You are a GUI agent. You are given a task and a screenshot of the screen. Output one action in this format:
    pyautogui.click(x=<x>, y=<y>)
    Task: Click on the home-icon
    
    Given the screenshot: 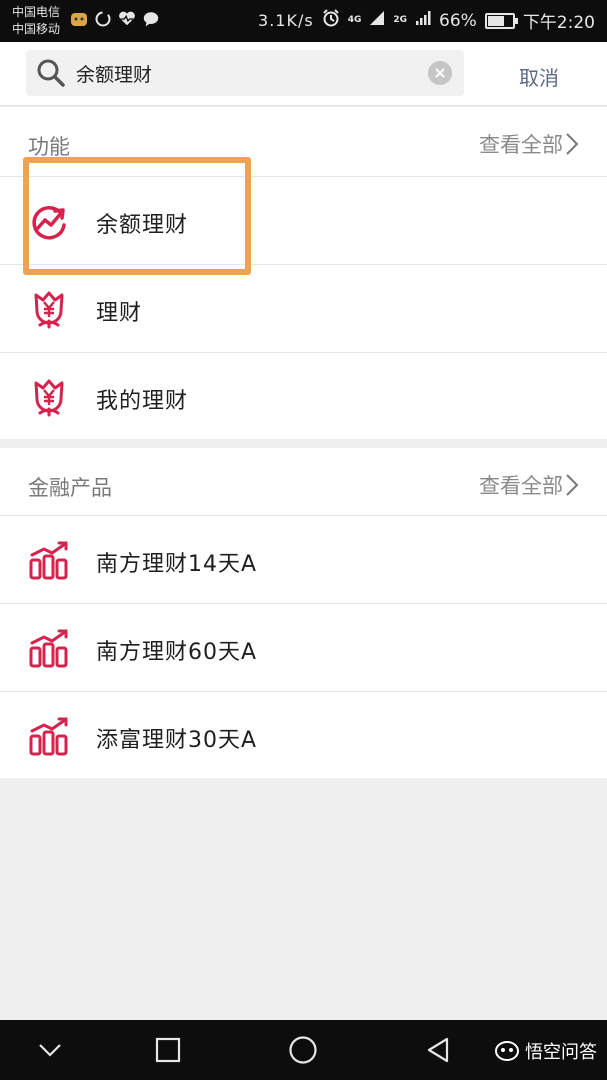 What is the action you would take?
    pyautogui.click(x=303, y=1050)
    